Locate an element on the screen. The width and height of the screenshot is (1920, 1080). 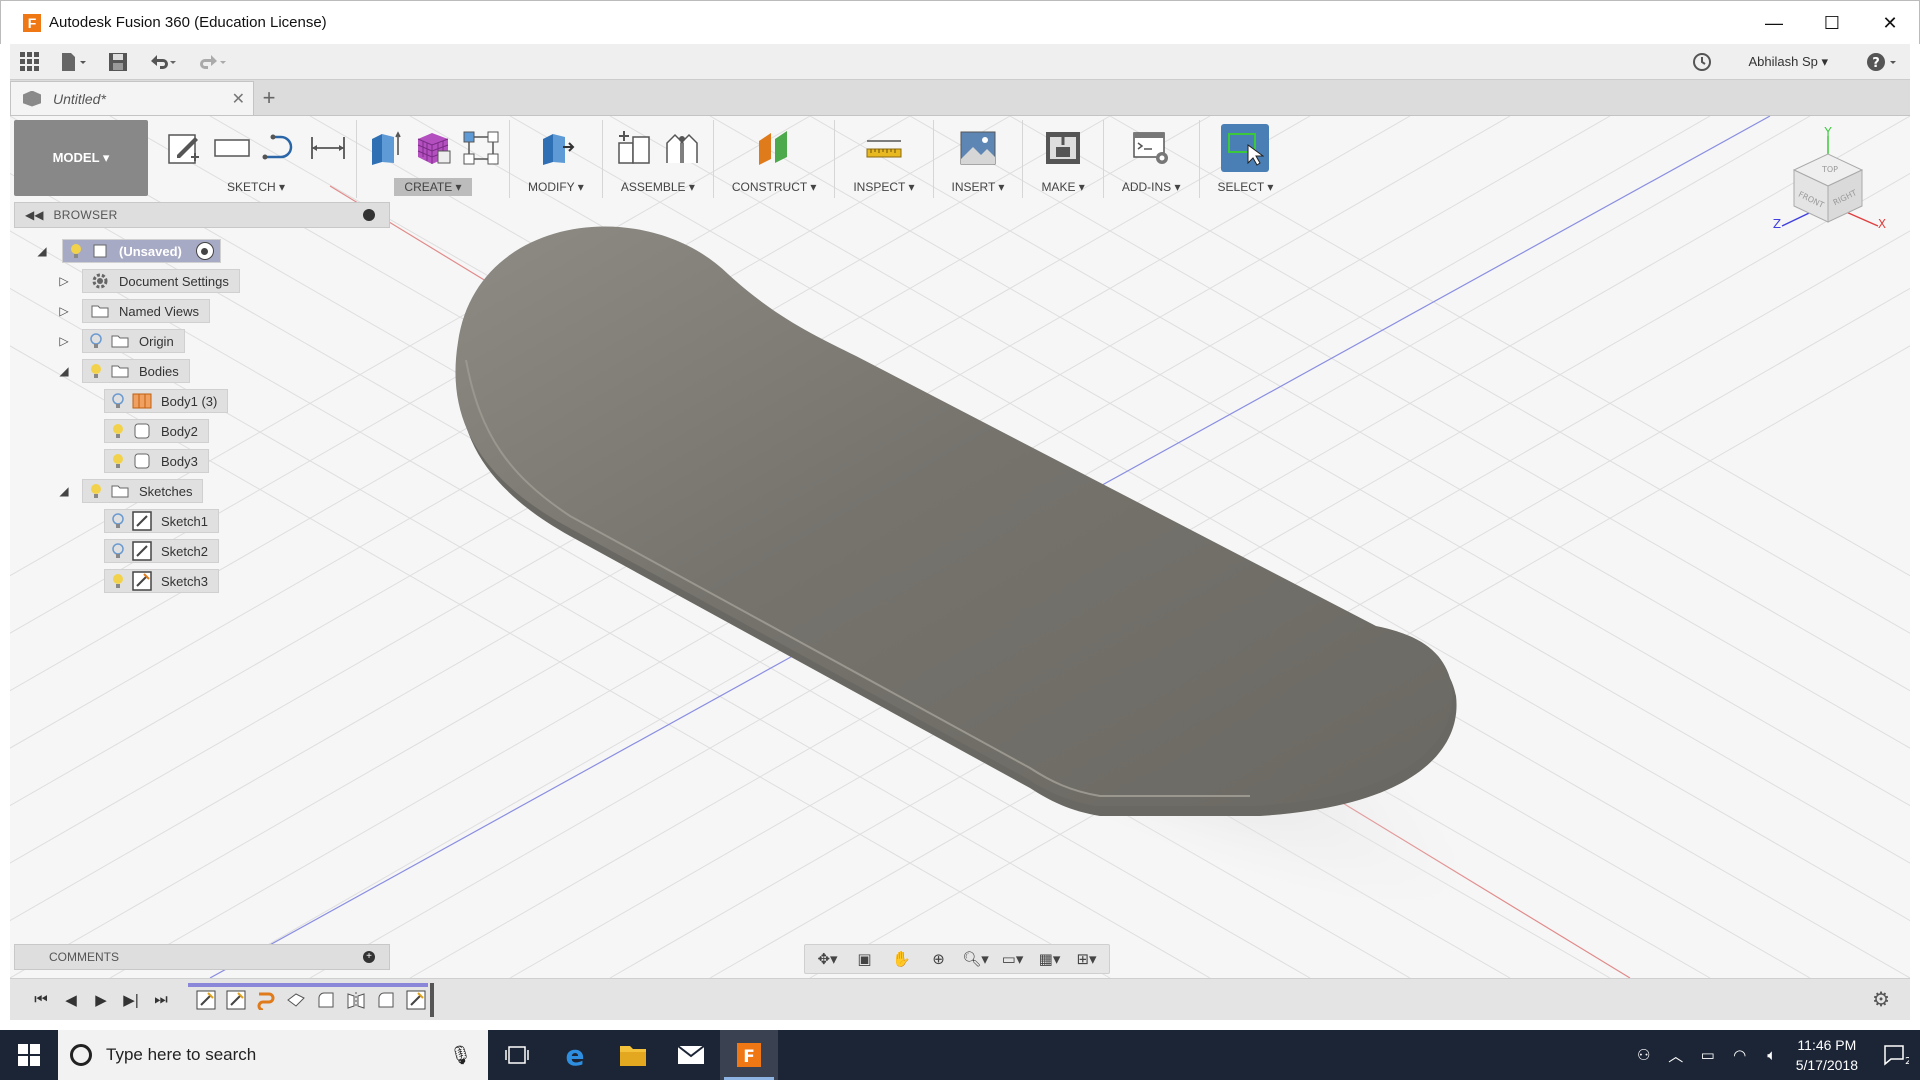
tree-row-body3: Body3 is located at coordinates (156, 461).